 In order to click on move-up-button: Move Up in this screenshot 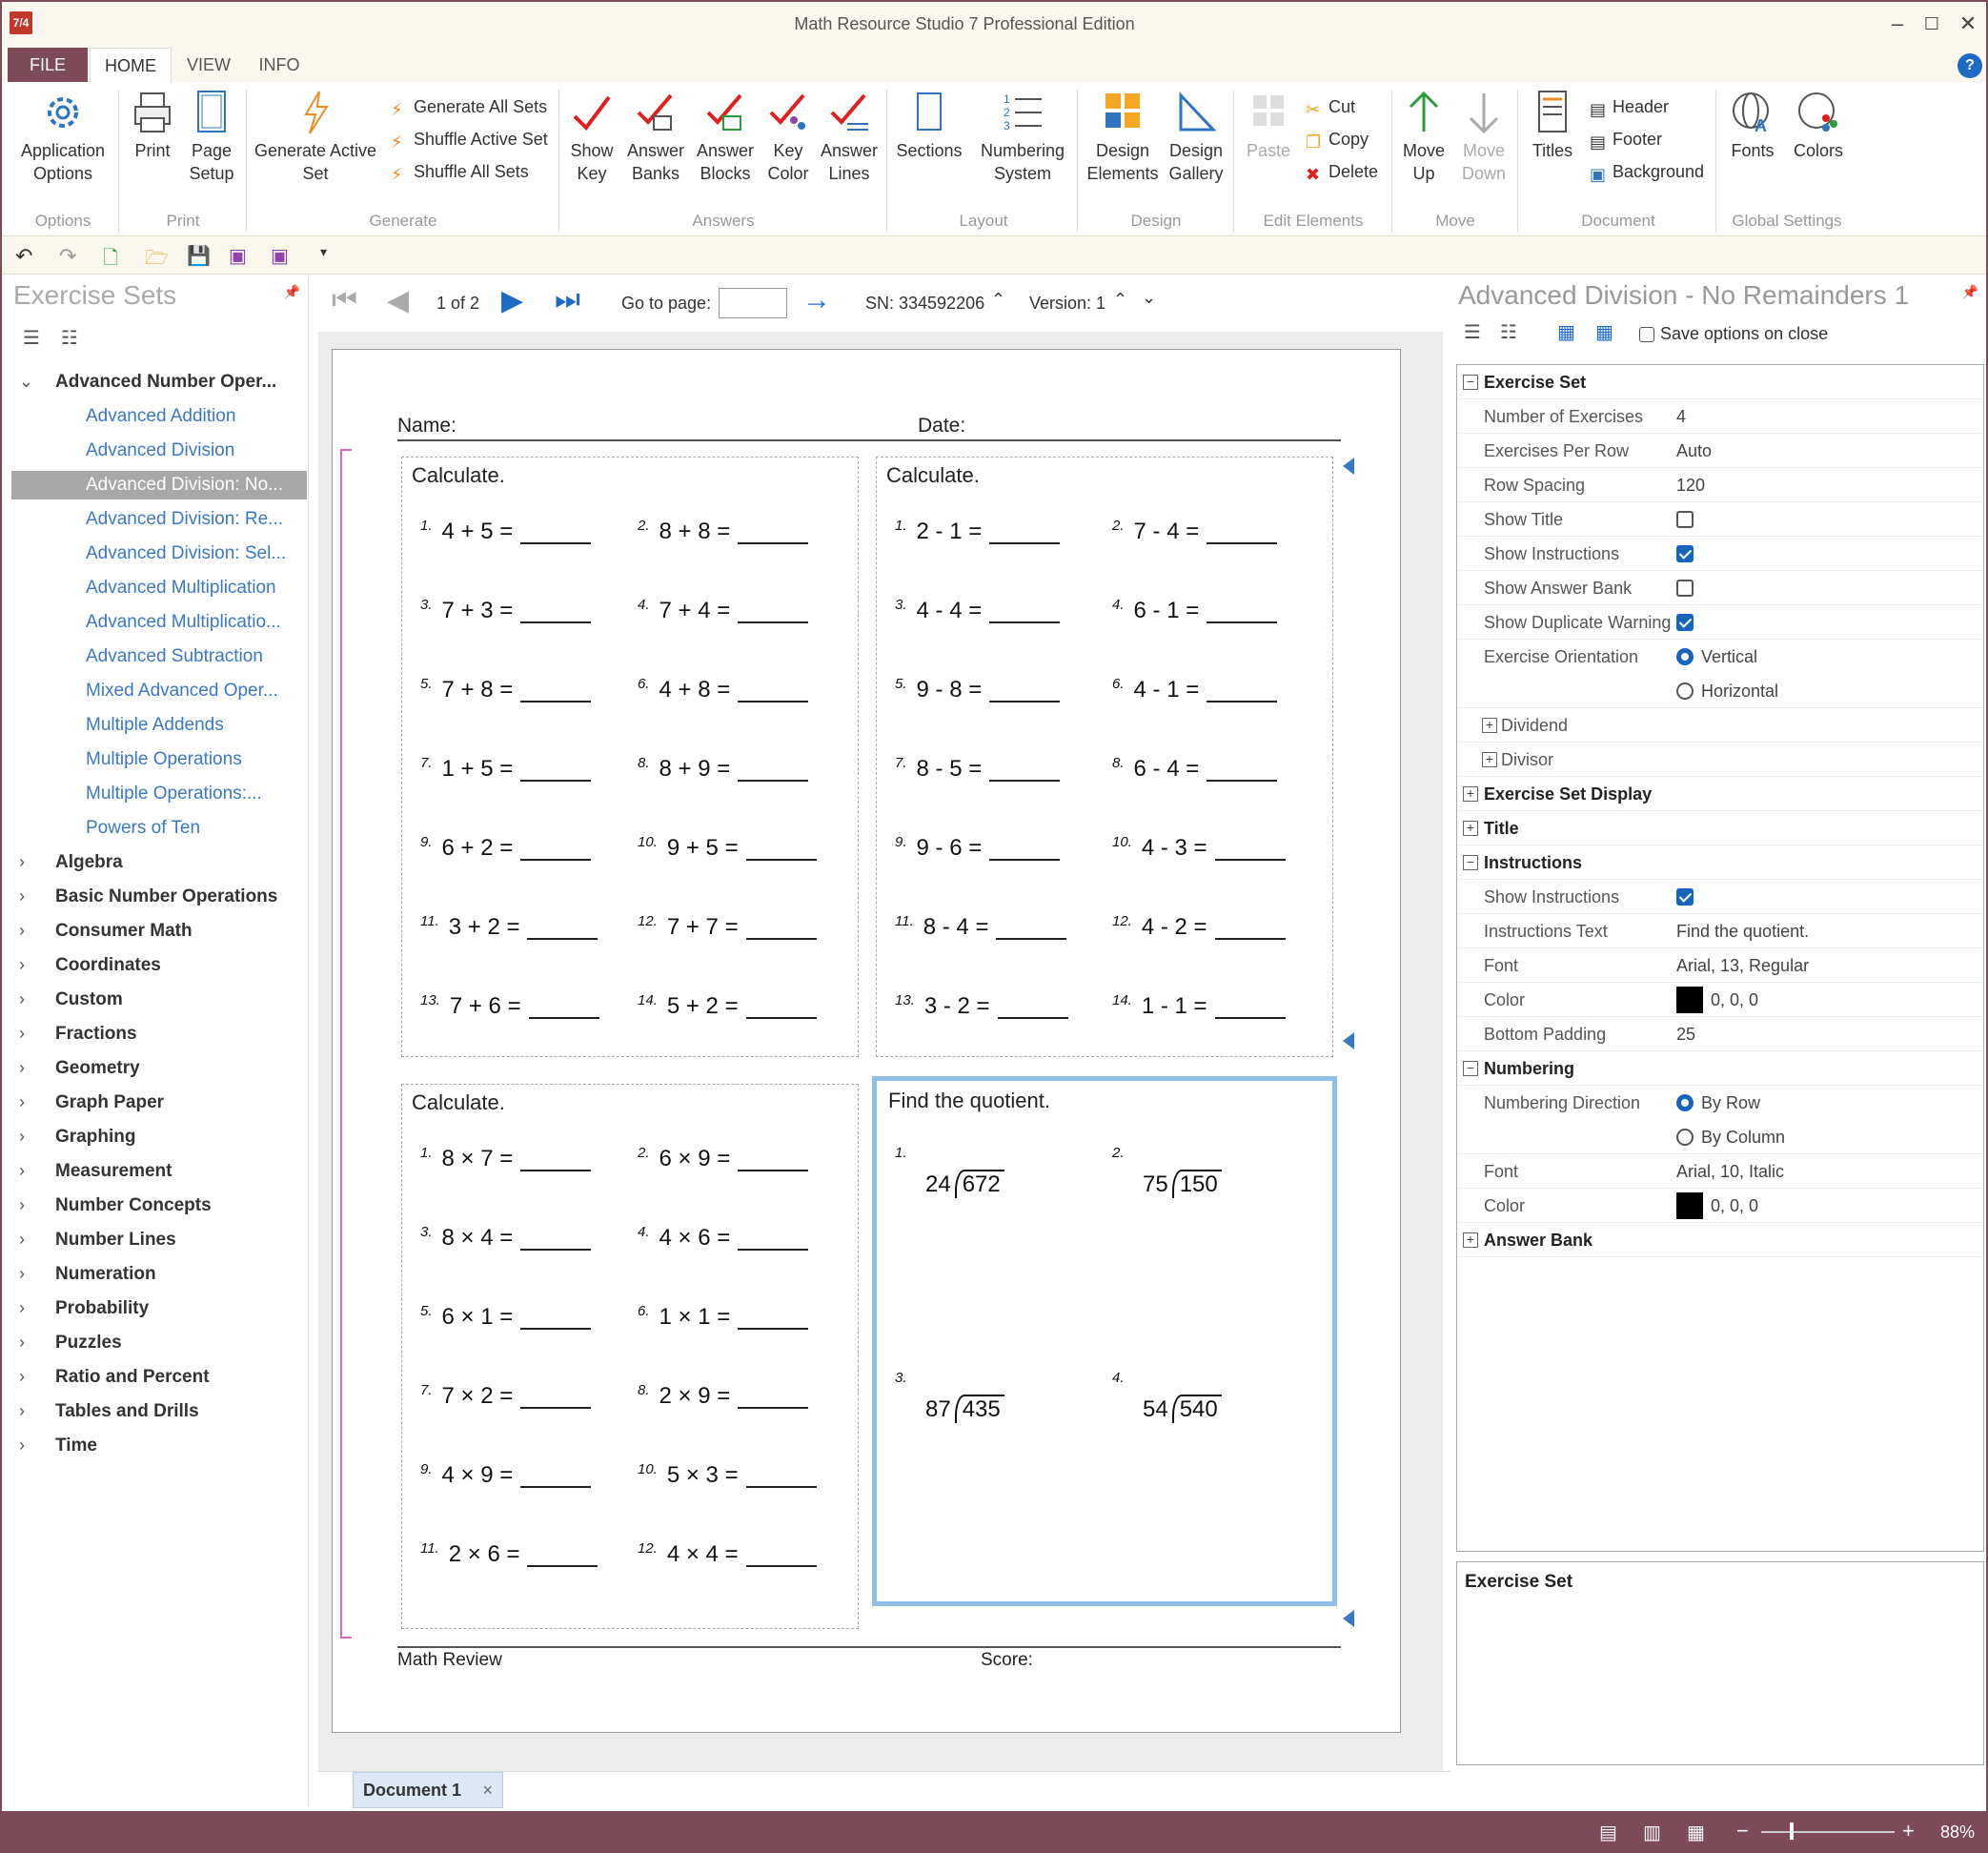, I will do `click(1423, 136)`.